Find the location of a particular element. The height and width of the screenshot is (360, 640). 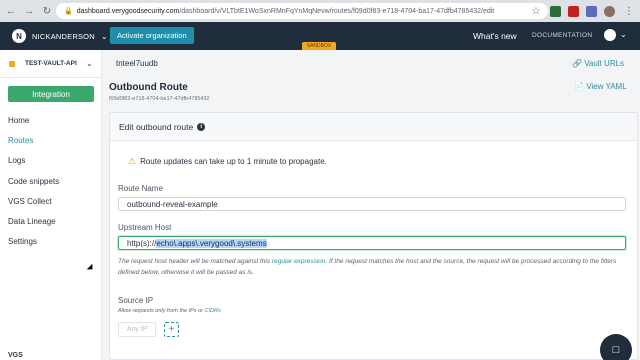

vgs-footer-logo: VGS is located at coordinates (15, 355).